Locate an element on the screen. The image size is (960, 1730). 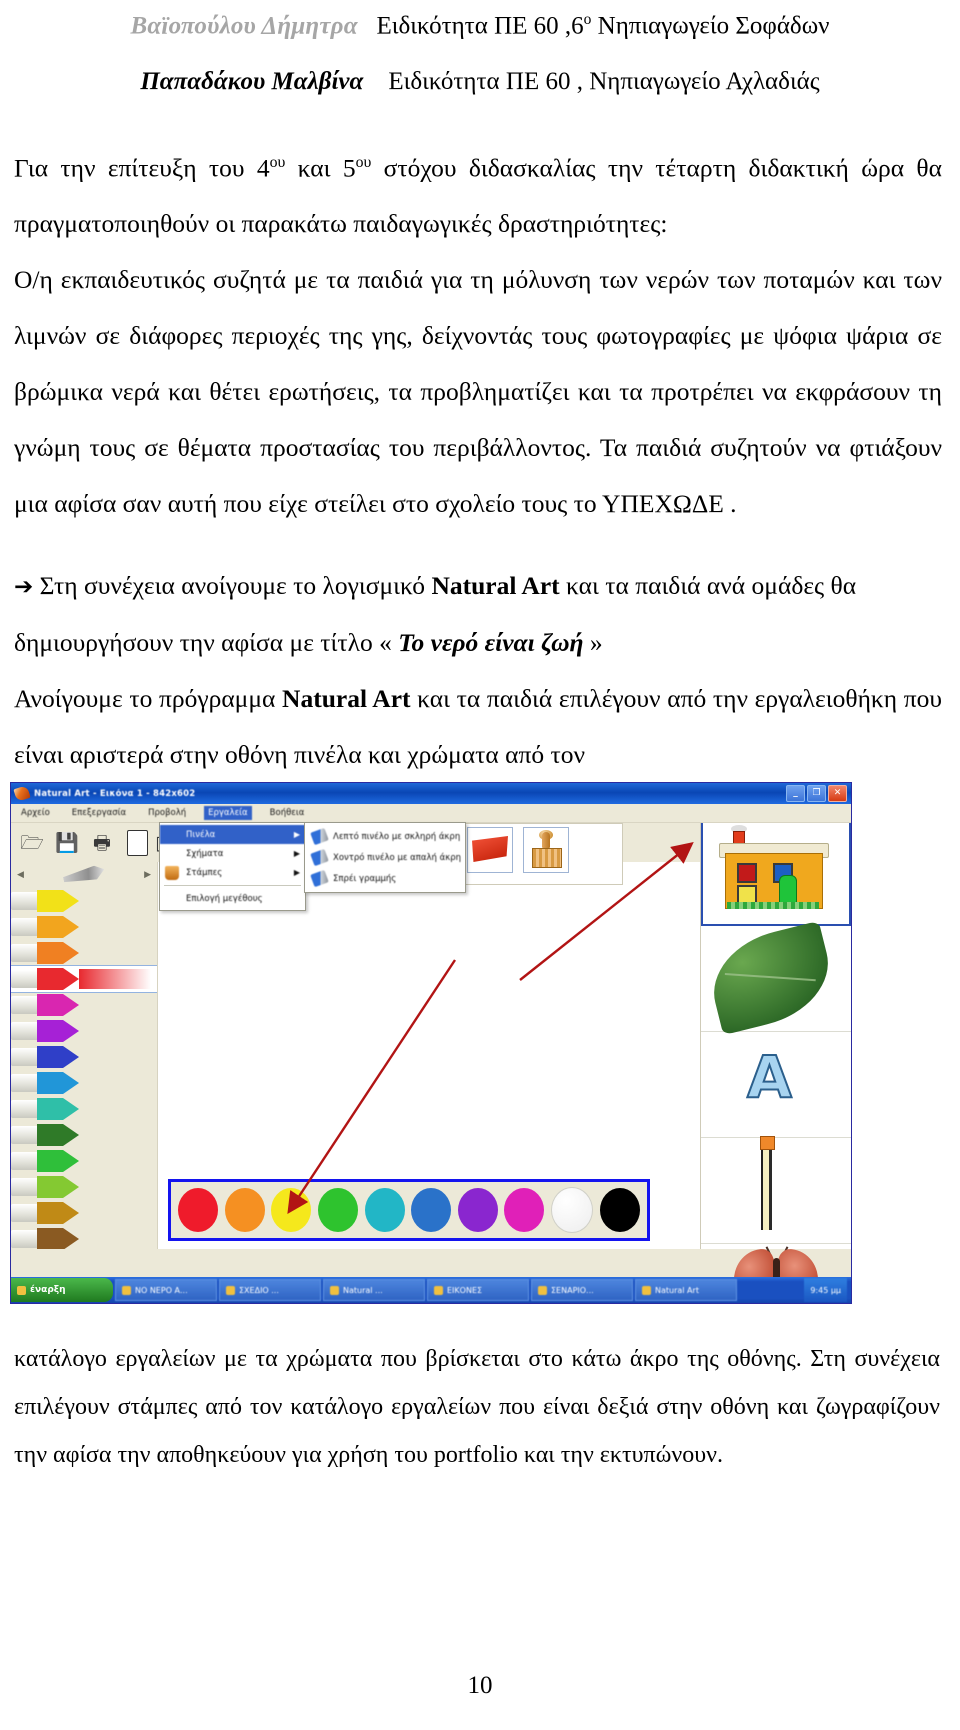
house-stamp is located at coordinates (776, 871).